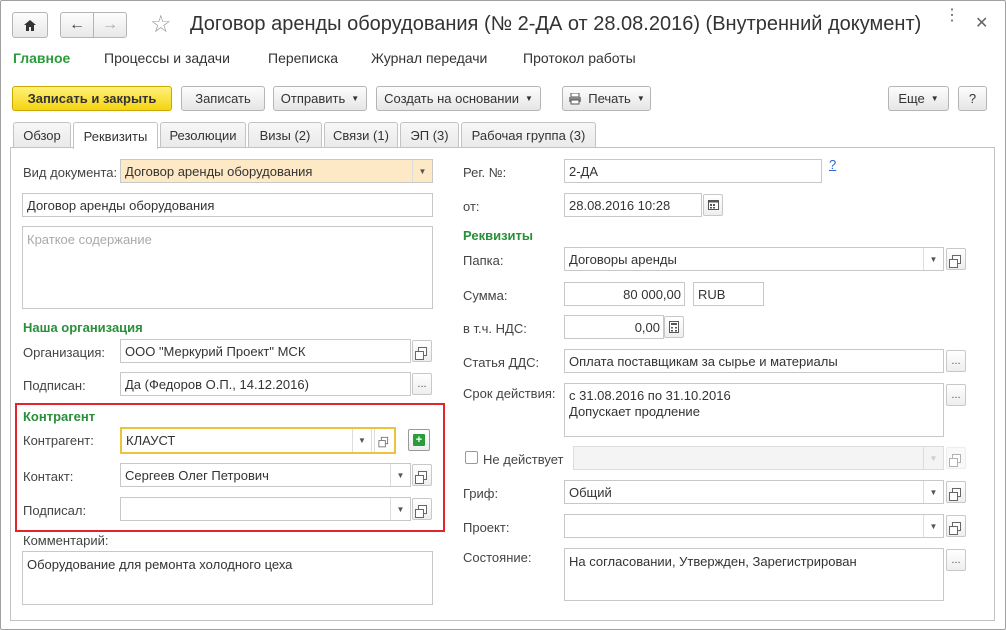  What do you see at coordinates (486, 527) in the screenshot?
I see `project-label: Проект:` at bounding box center [486, 527].